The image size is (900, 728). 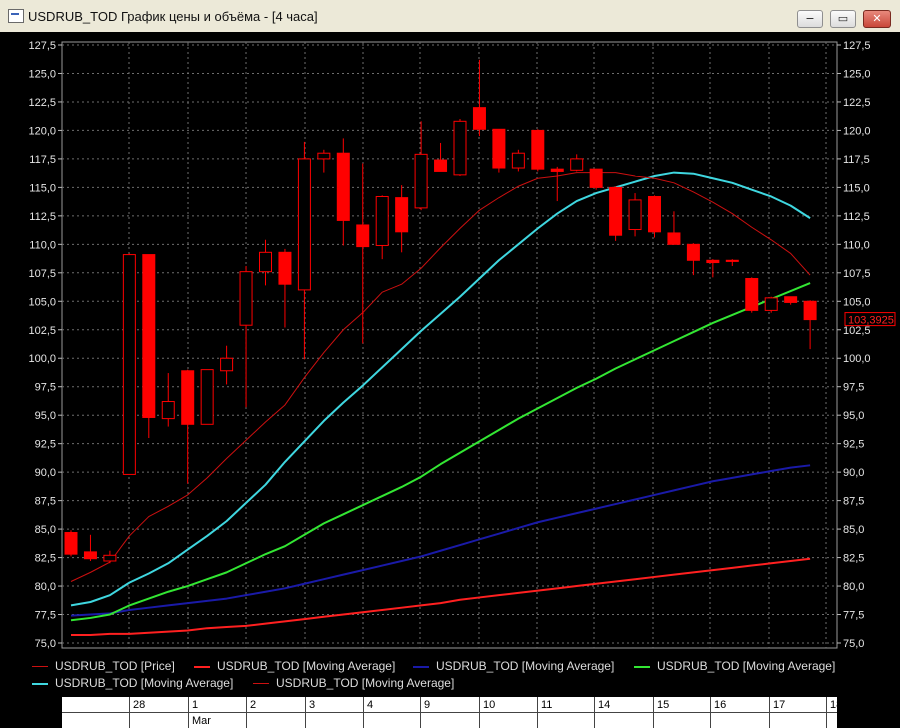 What do you see at coordinates (857, 302) in the screenshot?
I see `y-tick-label-right: 105,0` at bounding box center [857, 302].